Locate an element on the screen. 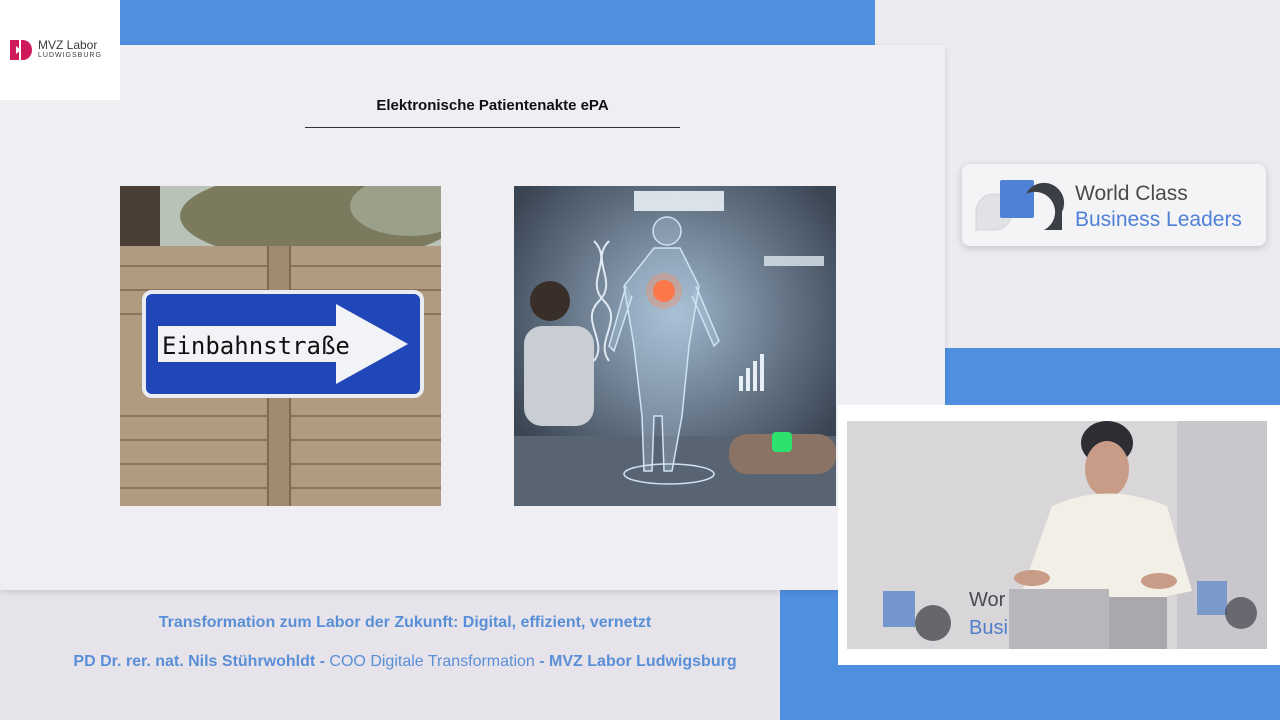 The height and width of the screenshot is (720, 1280). digital-health-photo is located at coordinates (675, 346).